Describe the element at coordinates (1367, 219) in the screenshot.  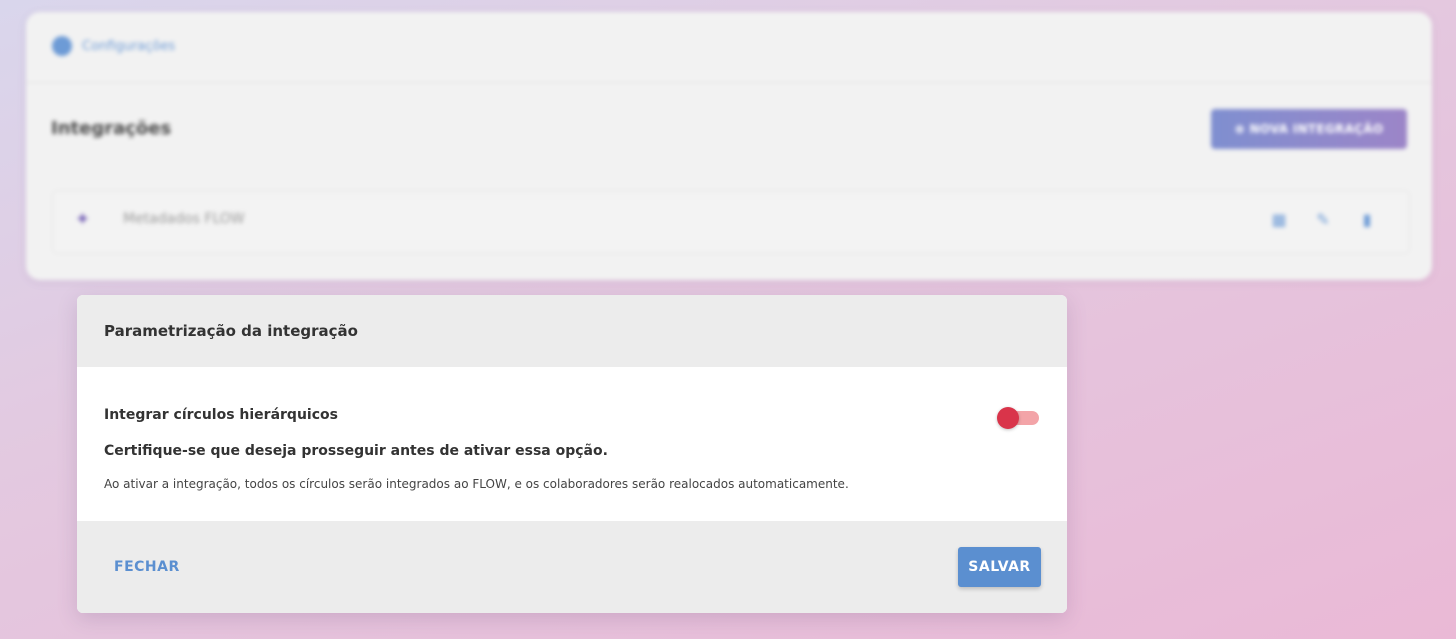
I see `delete-icon: ▮` at that location.